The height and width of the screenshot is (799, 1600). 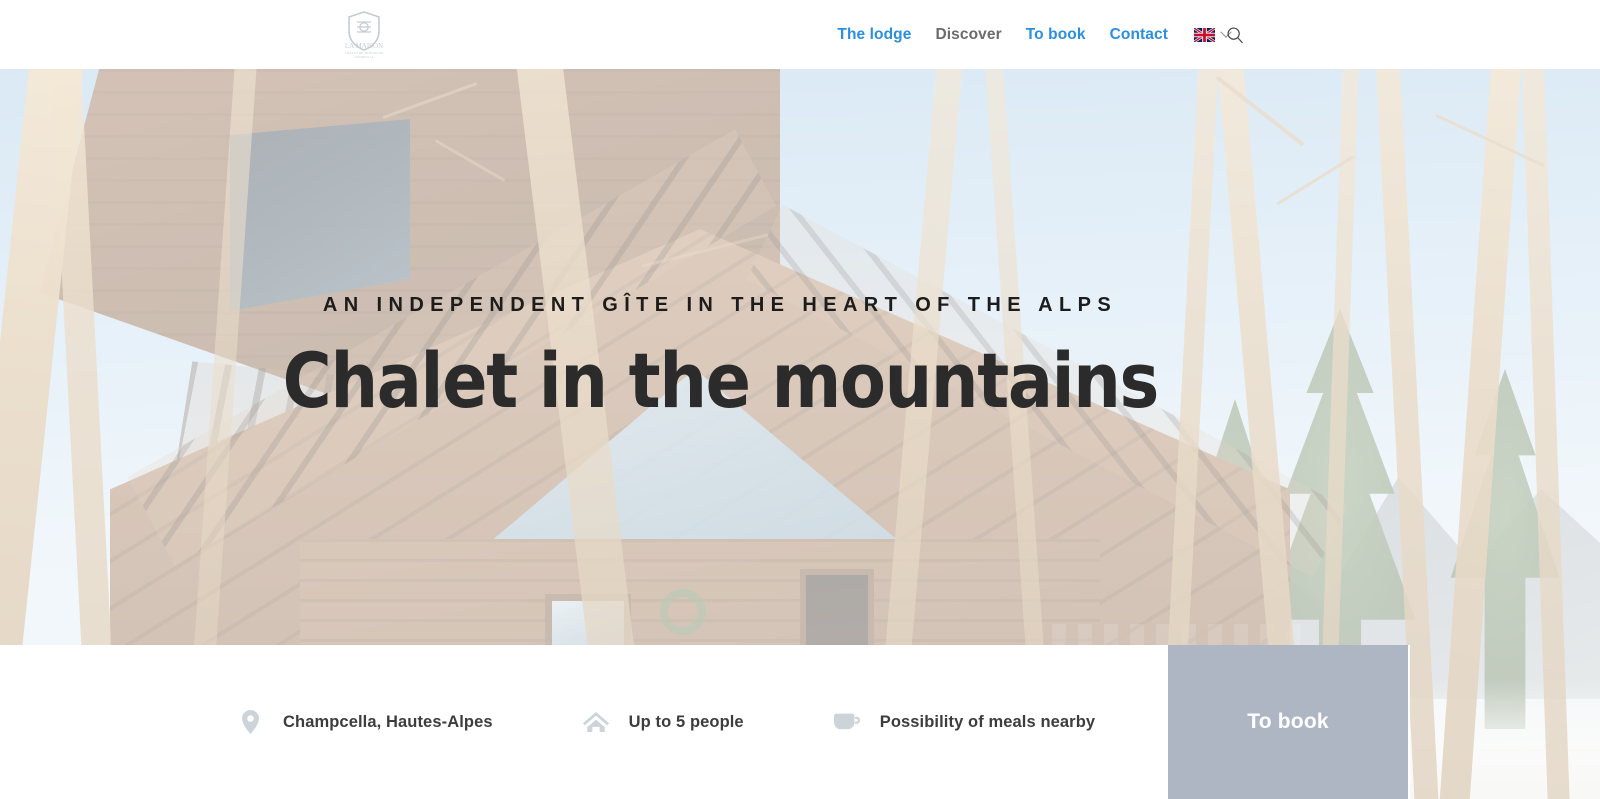 I want to click on info-label: Up to 5 people, so click(x=686, y=721).